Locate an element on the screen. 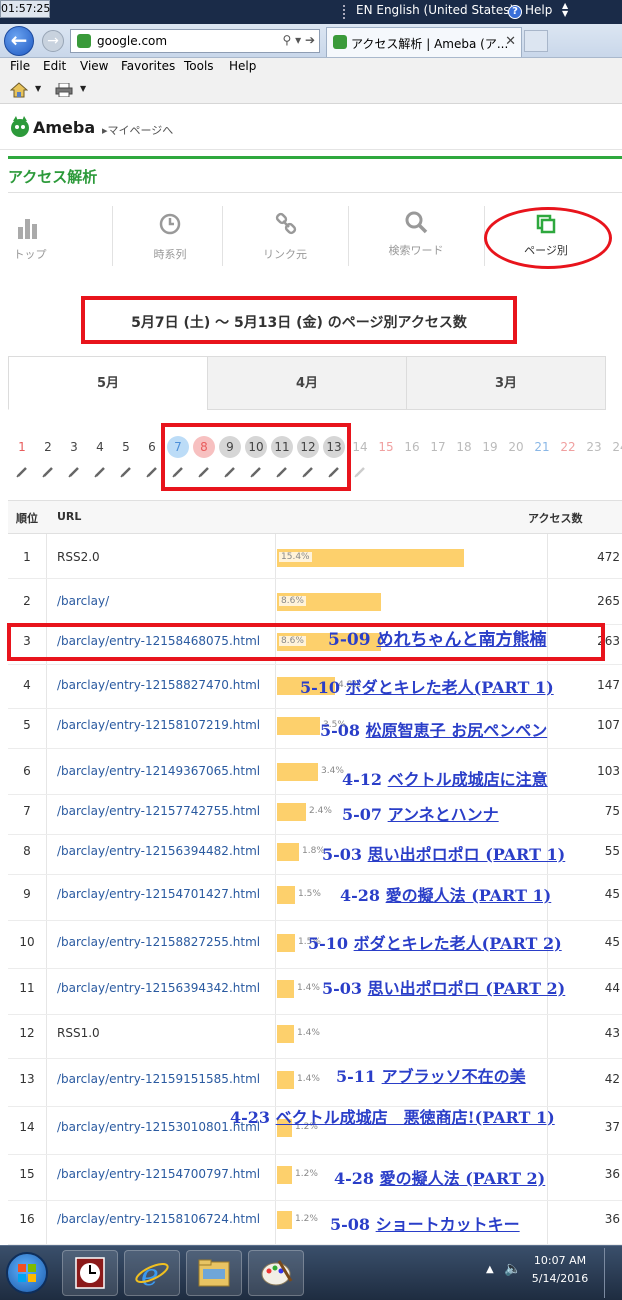 The height and width of the screenshot is (1300, 622). day-3: 3 is located at coordinates (74, 447).